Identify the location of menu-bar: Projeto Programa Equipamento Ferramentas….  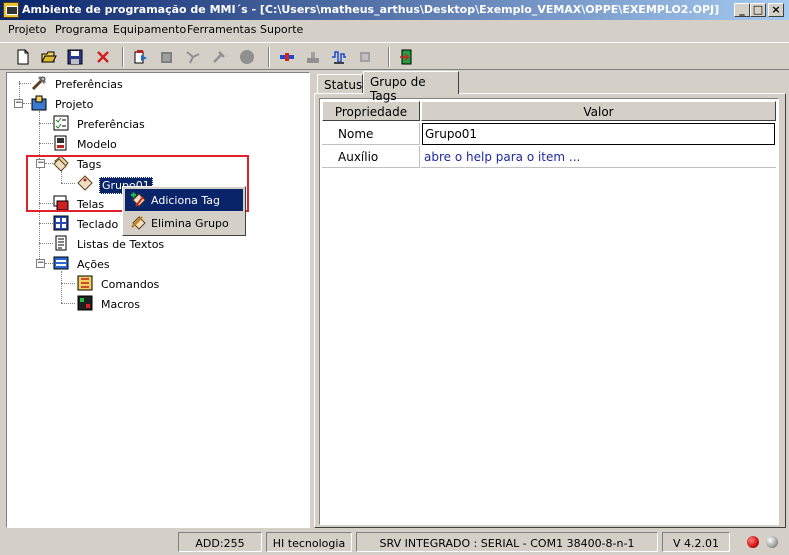
(394, 30).